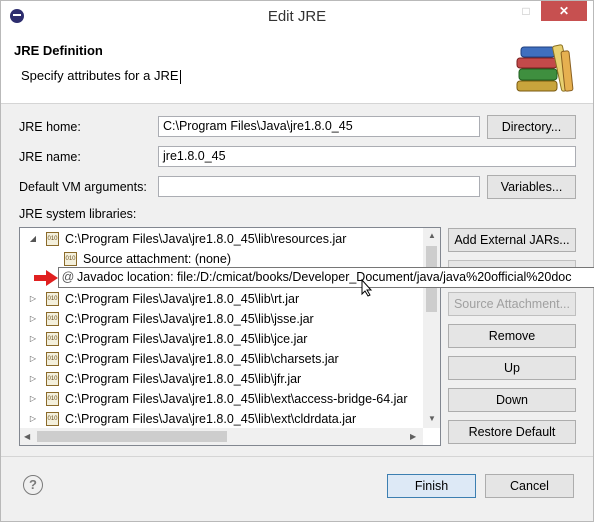  Describe the element at coordinates (512, 432) in the screenshot. I see `restore-default-button: Restore Default` at that location.